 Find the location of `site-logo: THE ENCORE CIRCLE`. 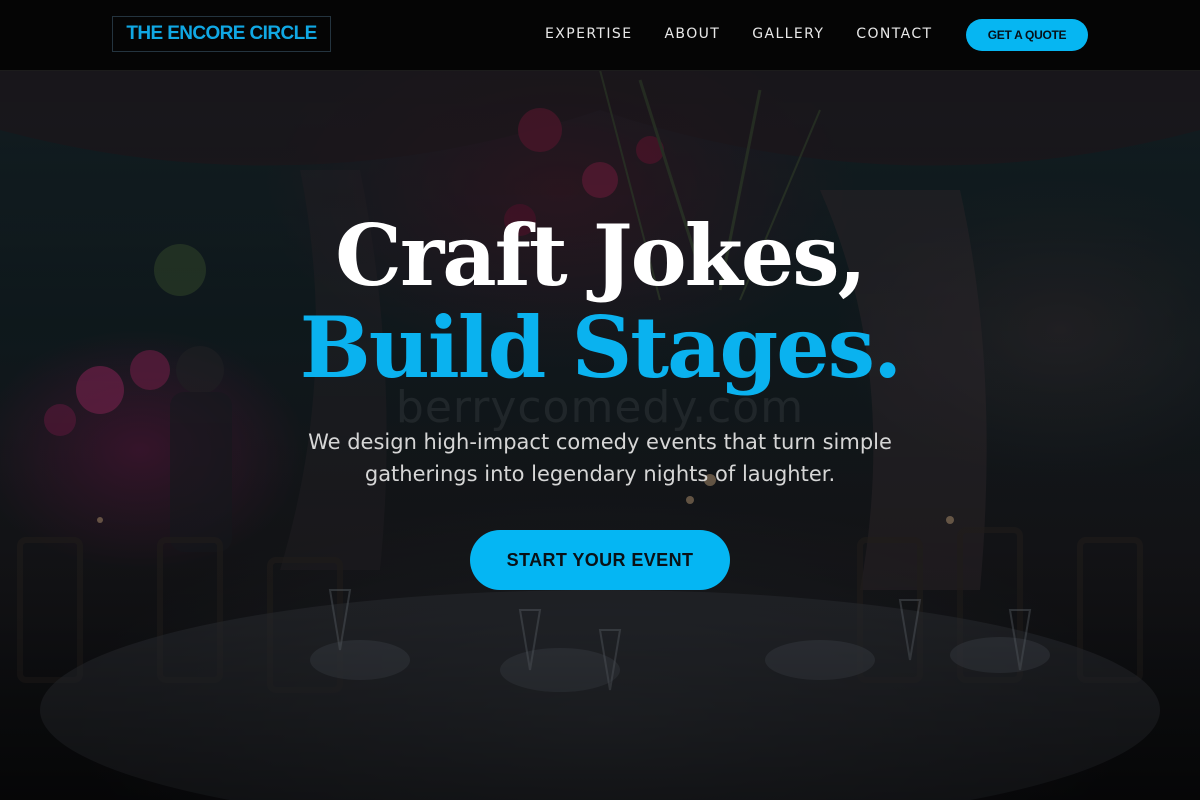

site-logo: THE ENCORE CIRCLE is located at coordinates (221, 34).